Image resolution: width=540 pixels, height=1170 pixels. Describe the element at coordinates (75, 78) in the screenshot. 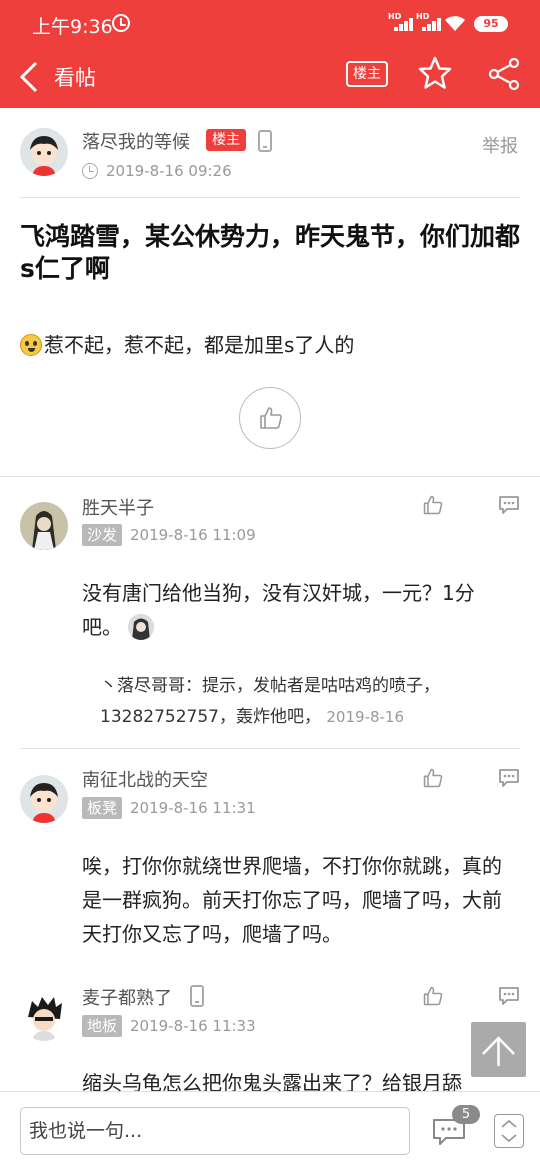

I see `page-title: 看帖` at that location.